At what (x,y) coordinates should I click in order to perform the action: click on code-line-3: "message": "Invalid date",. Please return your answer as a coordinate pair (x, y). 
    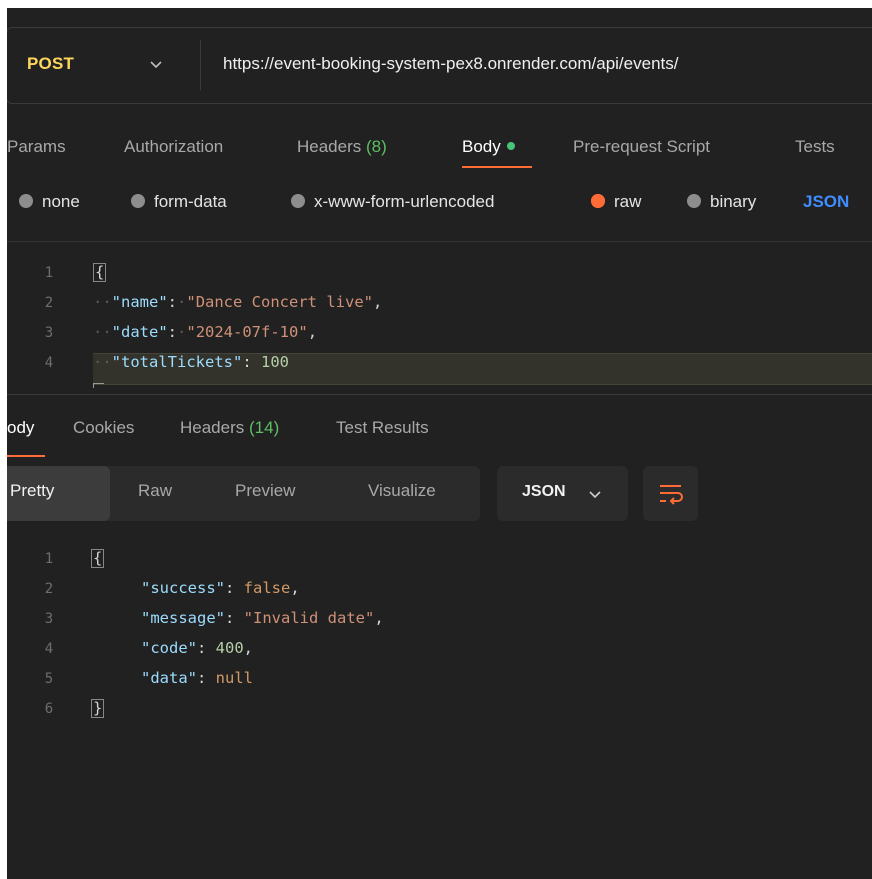
    Looking at the image, I should click on (262, 618).